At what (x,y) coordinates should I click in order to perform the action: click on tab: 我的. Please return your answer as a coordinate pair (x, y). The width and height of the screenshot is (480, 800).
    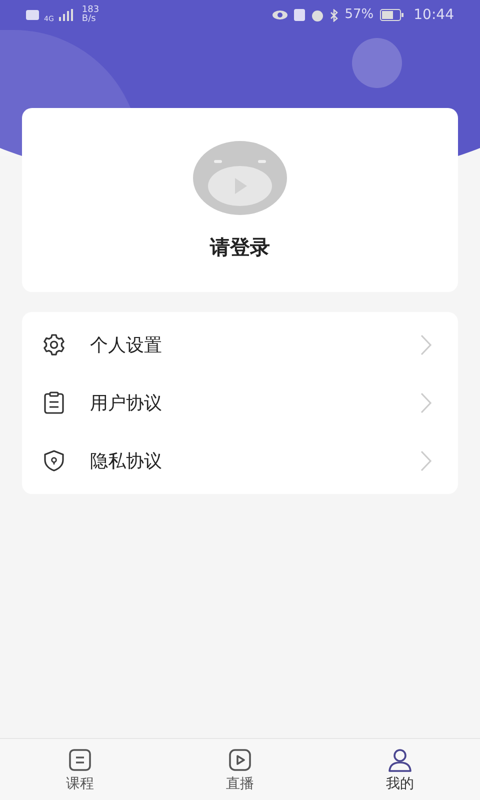
    Looking at the image, I should click on (400, 769).